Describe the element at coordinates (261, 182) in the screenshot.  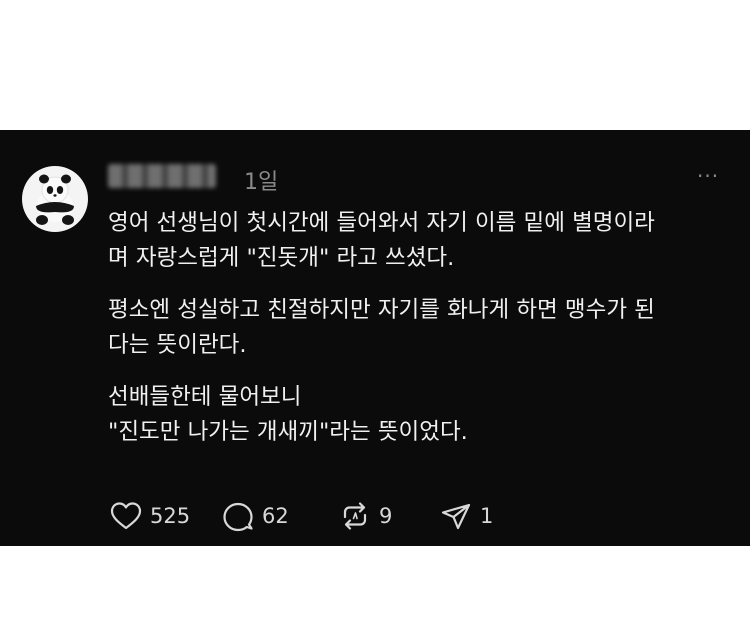
I see `post-time: 1일` at that location.